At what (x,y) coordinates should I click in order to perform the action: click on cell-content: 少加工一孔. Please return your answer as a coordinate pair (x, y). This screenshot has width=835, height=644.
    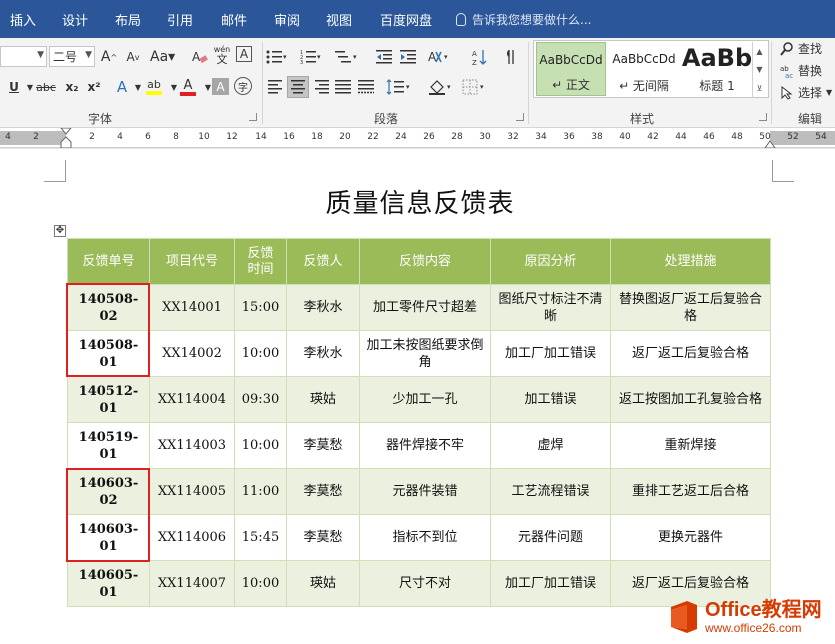
    Looking at the image, I should click on (425, 399).